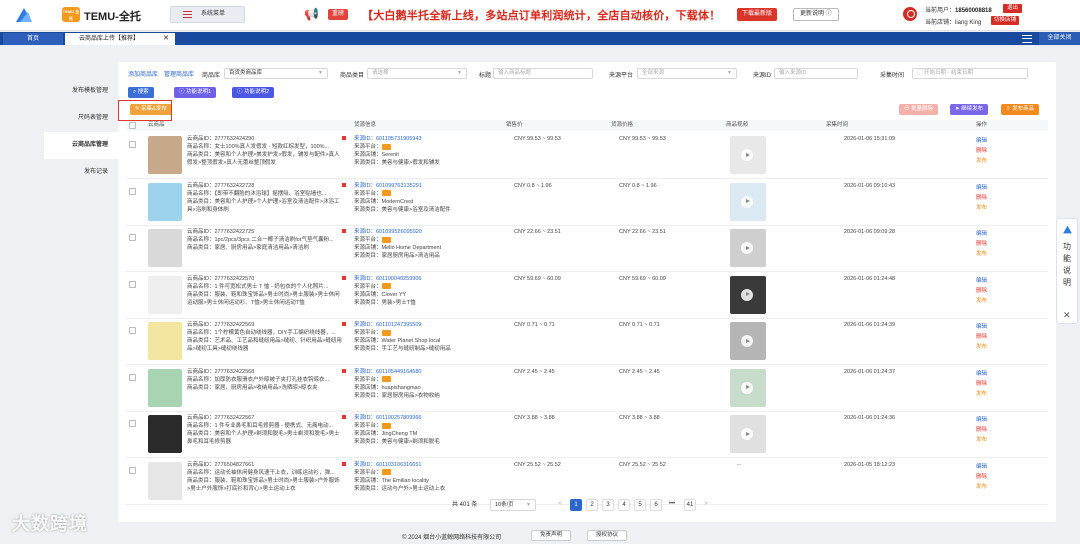 This screenshot has width=1080, height=544. Describe the element at coordinates (1027, 39) in the screenshot. I see `tab-menu-icon` at that location.